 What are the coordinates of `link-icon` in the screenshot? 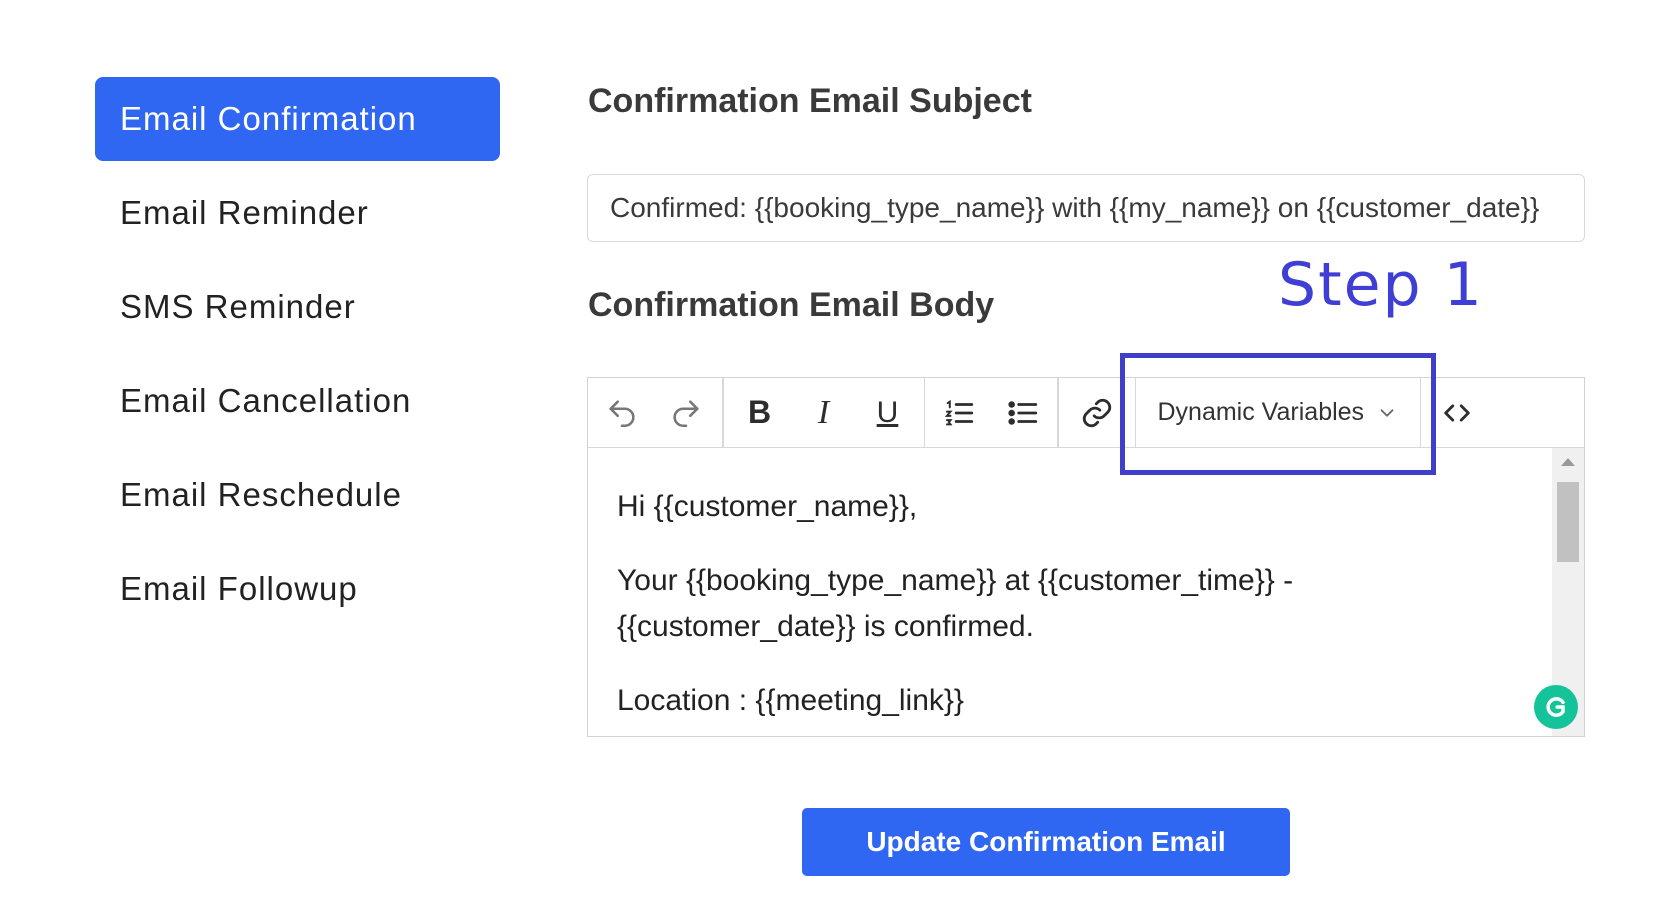 It's located at (1096, 412).